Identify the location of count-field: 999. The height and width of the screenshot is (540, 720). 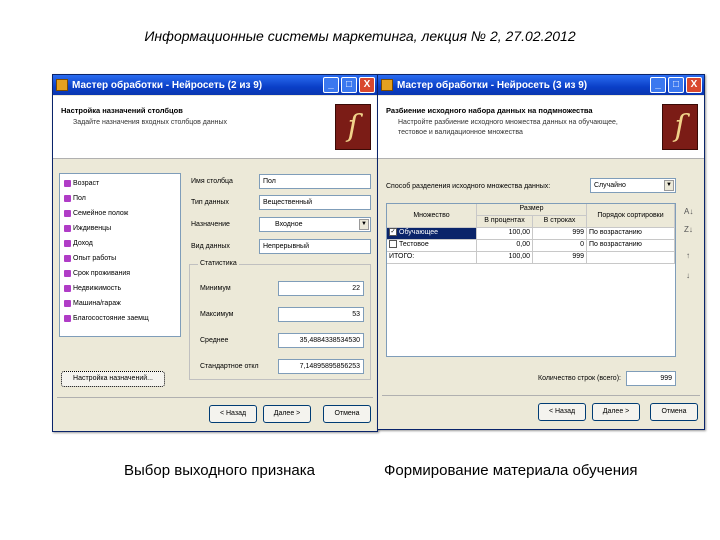
(651, 378).